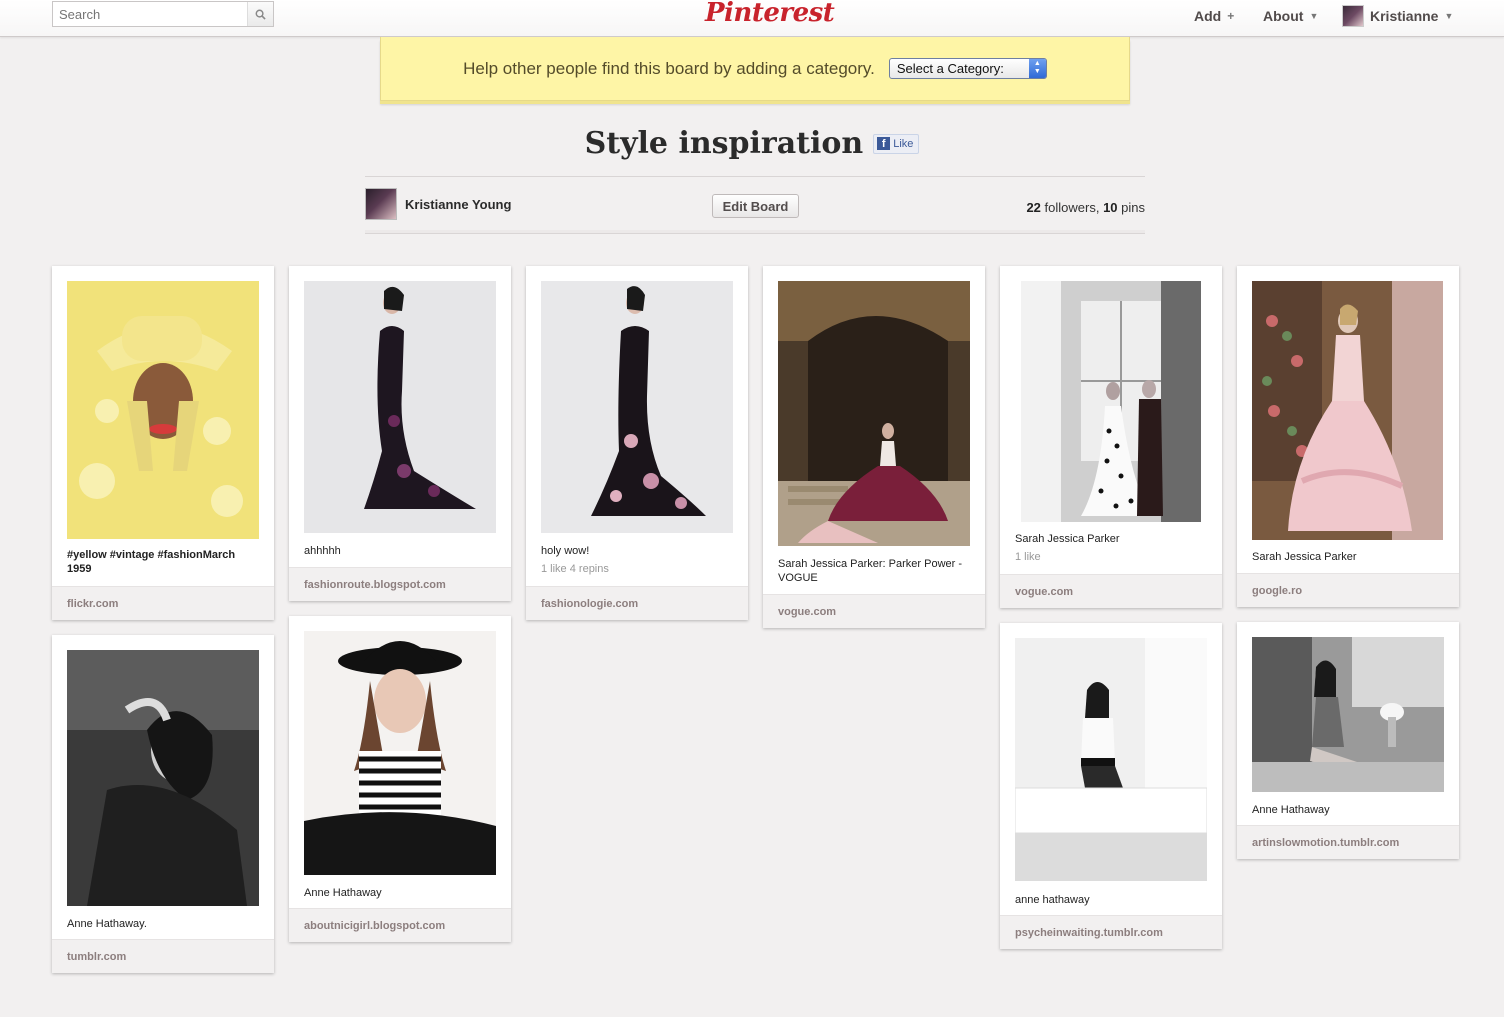  What do you see at coordinates (770, 14) in the screenshot?
I see `pinterest-logo: Pinterest` at bounding box center [770, 14].